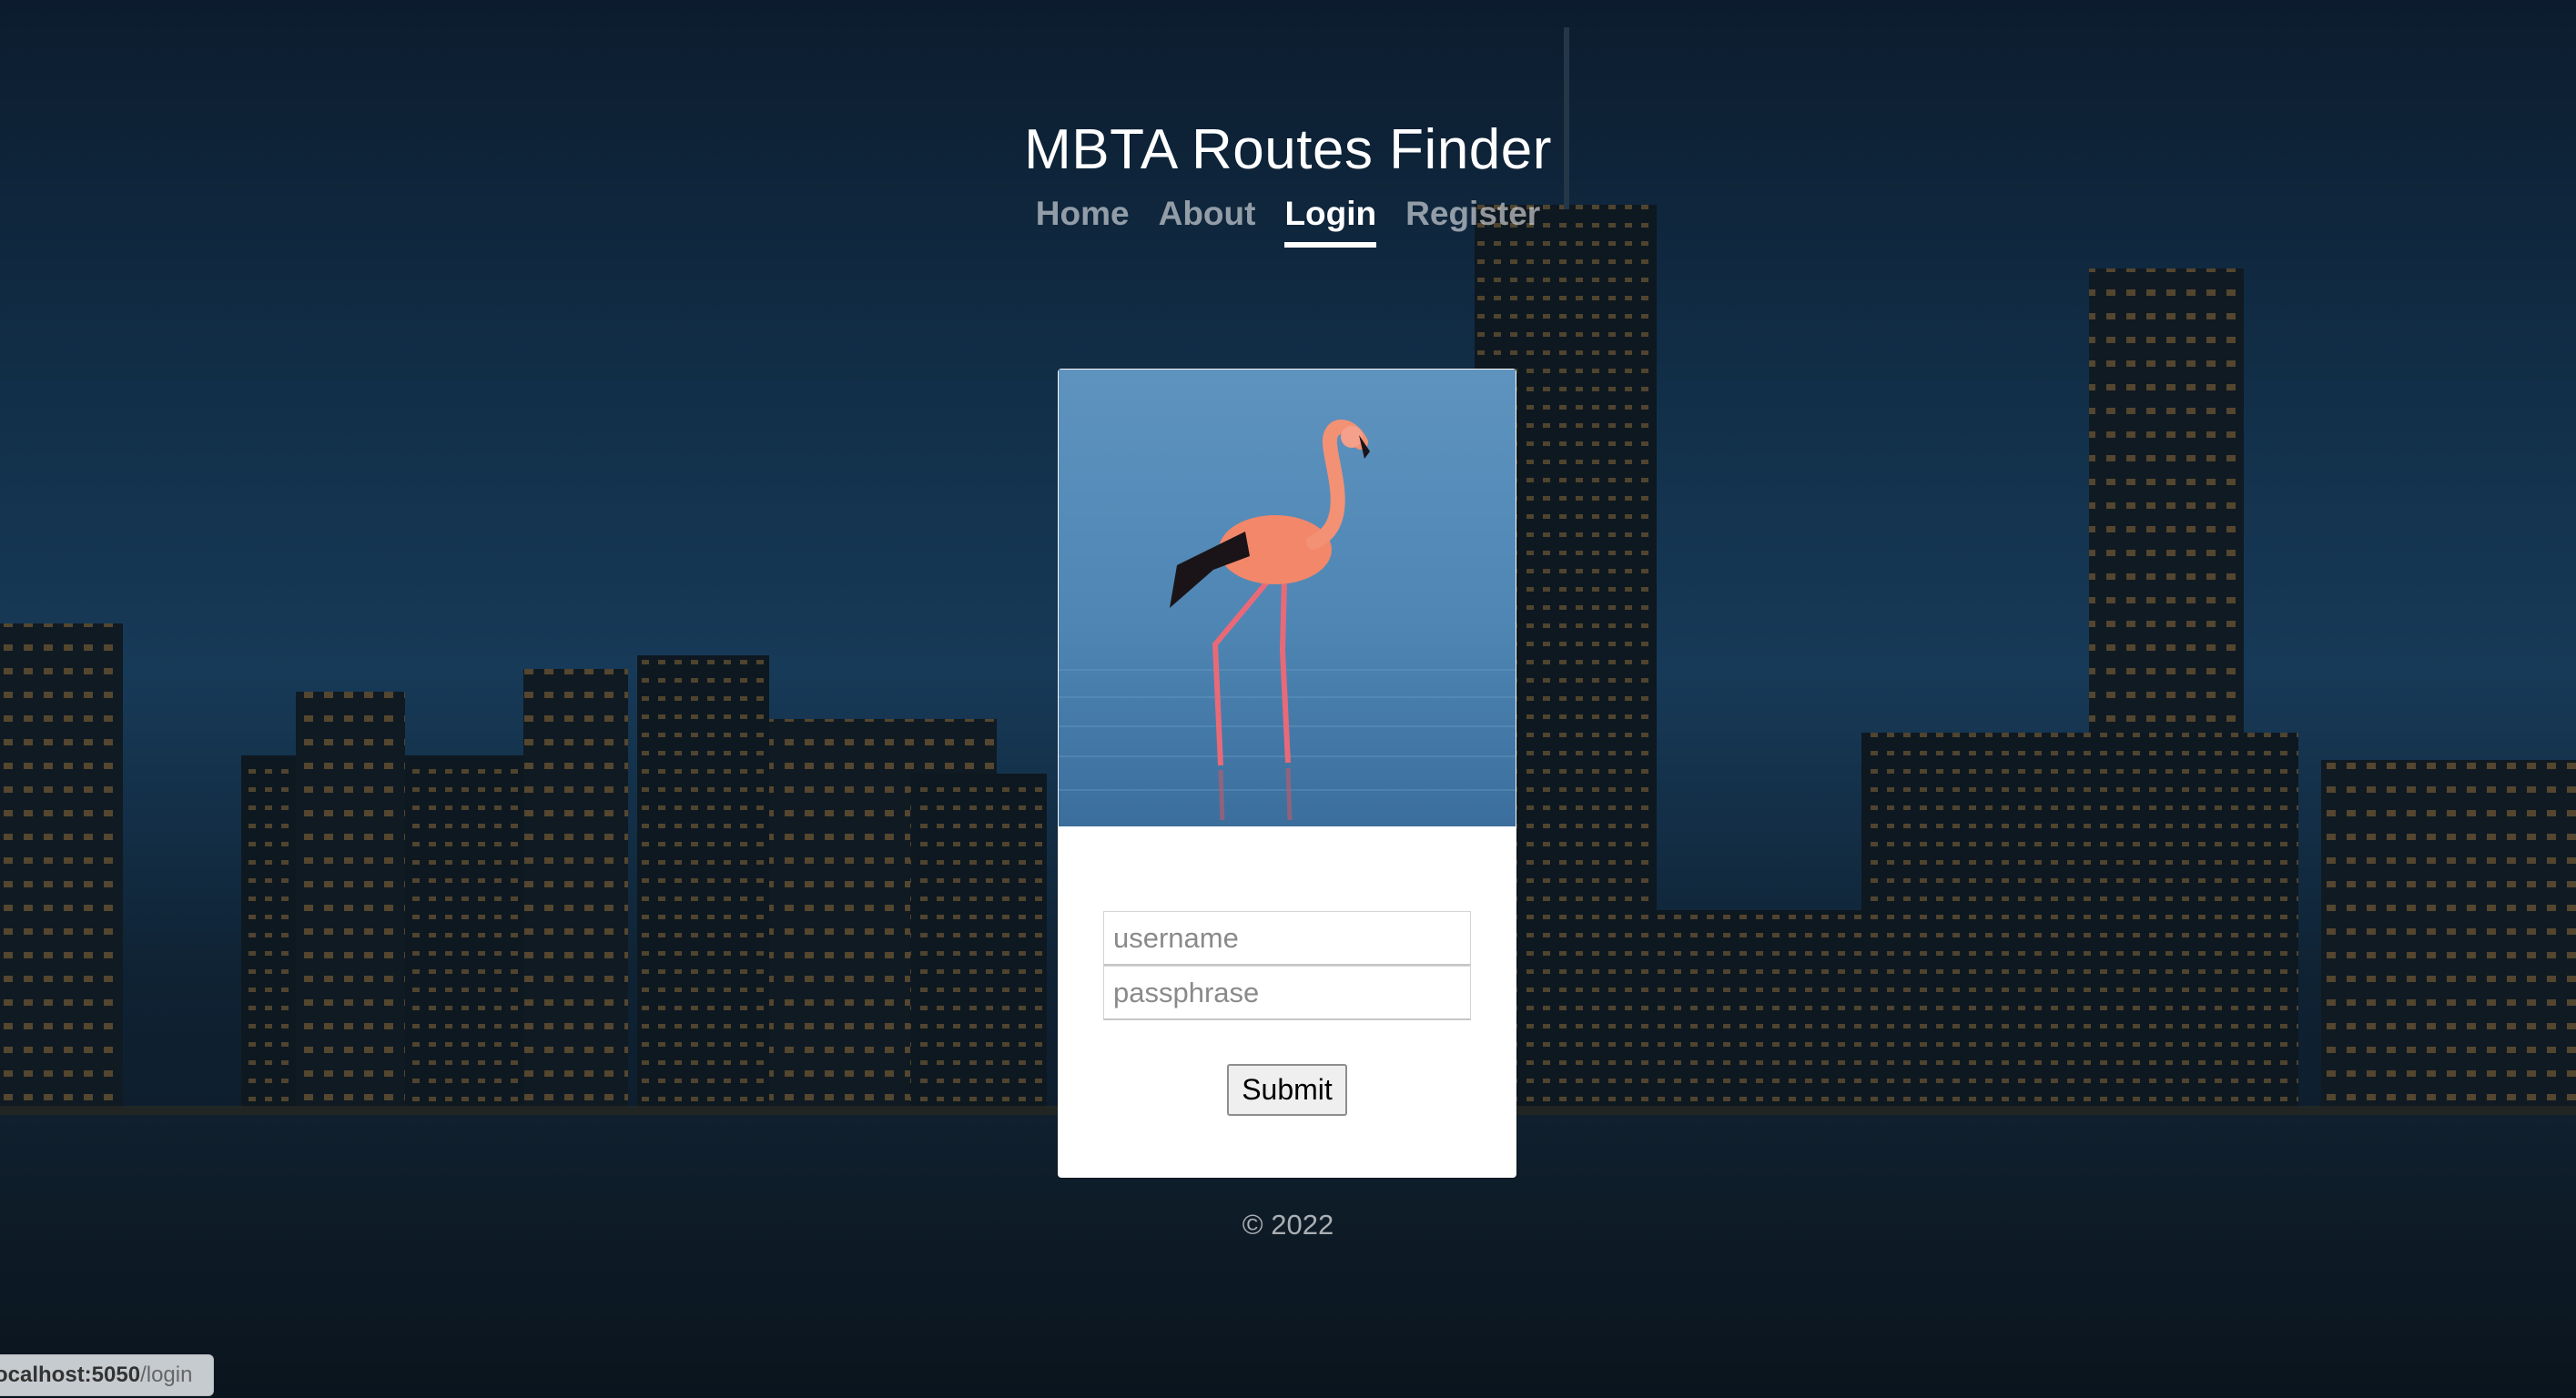 This screenshot has height=1398, width=2576. What do you see at coordinates (1287, 598) in the screenshot?
I see `flamingo-image` at bounding box center [1287, 598].